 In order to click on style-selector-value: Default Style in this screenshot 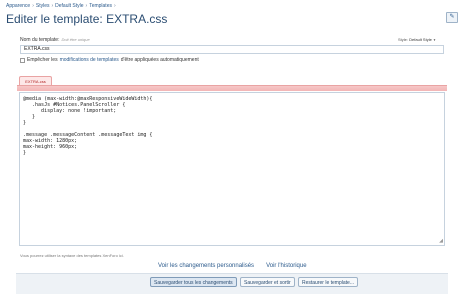, I will do `click(420, 39)`.